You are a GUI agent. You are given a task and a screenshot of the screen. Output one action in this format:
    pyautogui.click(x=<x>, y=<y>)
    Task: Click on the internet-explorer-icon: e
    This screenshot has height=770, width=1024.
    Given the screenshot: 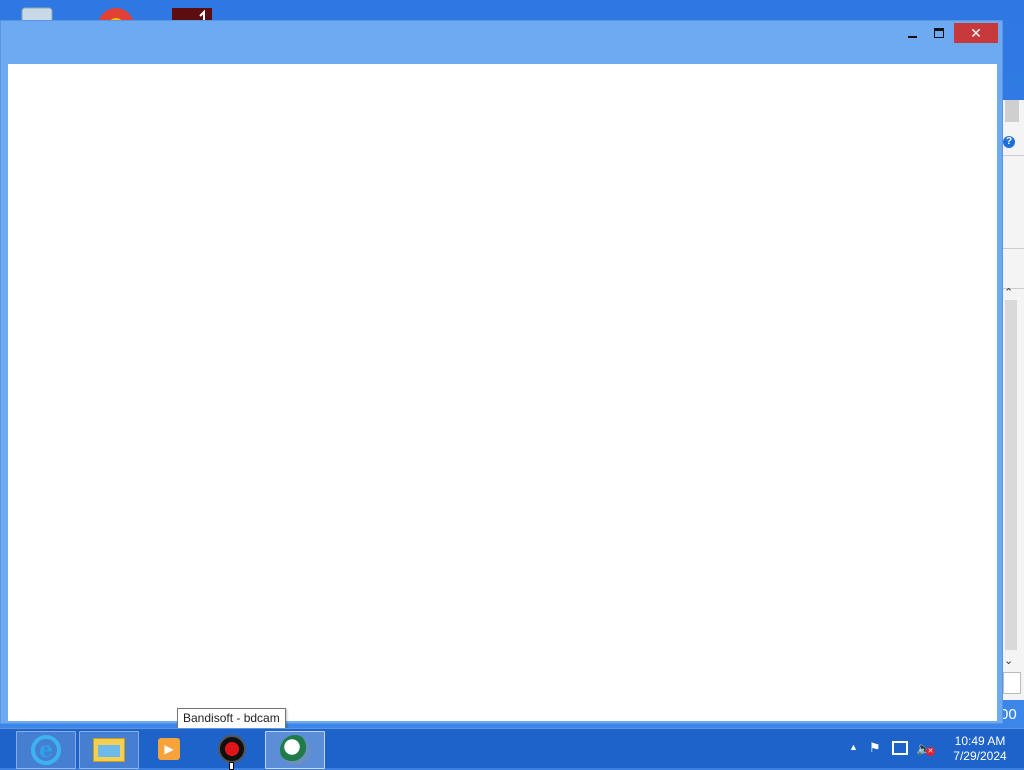 What is the action you would take?
    pyautogui.click(x=46, y=750)
    